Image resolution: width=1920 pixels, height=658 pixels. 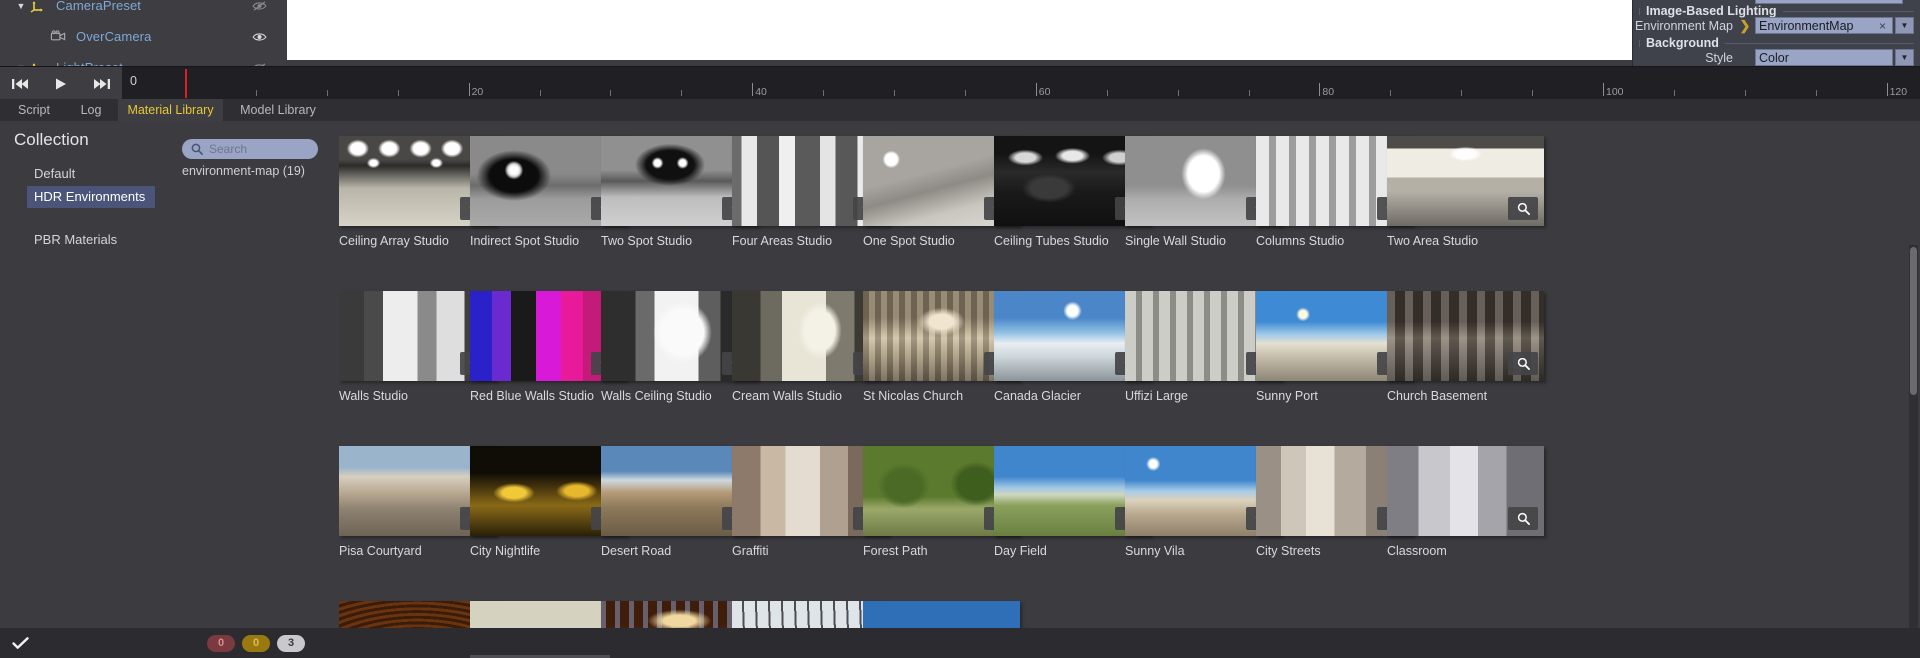 I want to click on check-icon, so click(x=20, y=643).